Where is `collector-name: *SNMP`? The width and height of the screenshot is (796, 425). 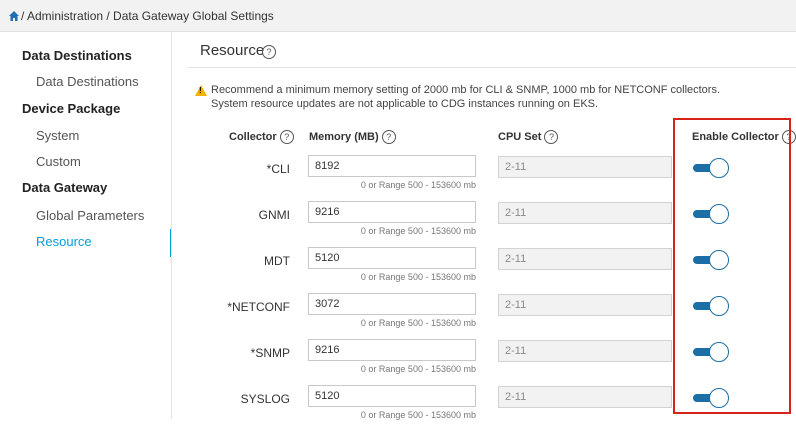 collector-name: *SNMP is located at coordinates (270, 353).